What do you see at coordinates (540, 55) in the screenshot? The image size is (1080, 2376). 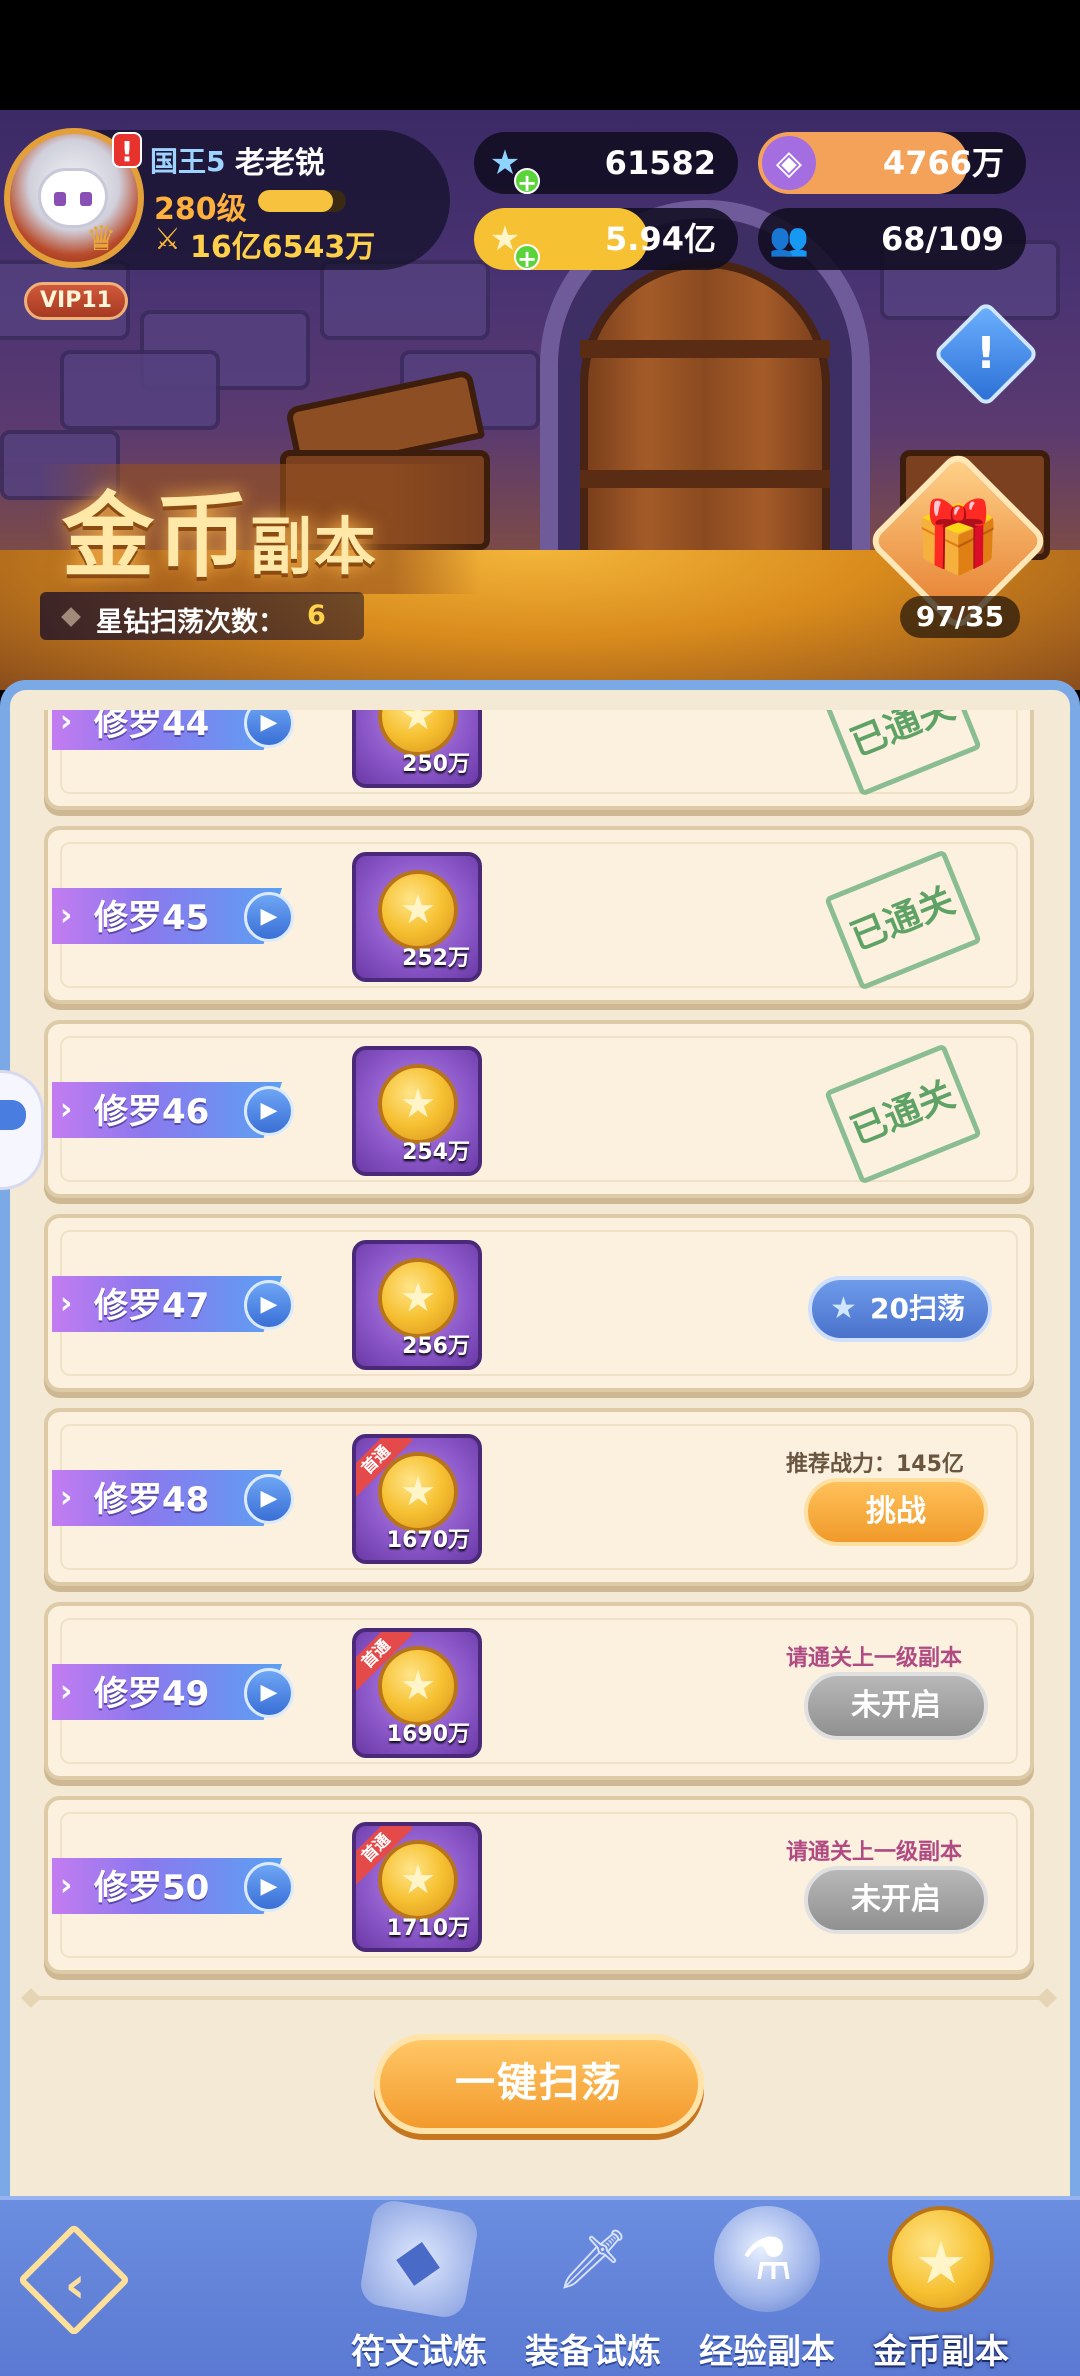 I see `status-bar` at bounding box center [540, 55].